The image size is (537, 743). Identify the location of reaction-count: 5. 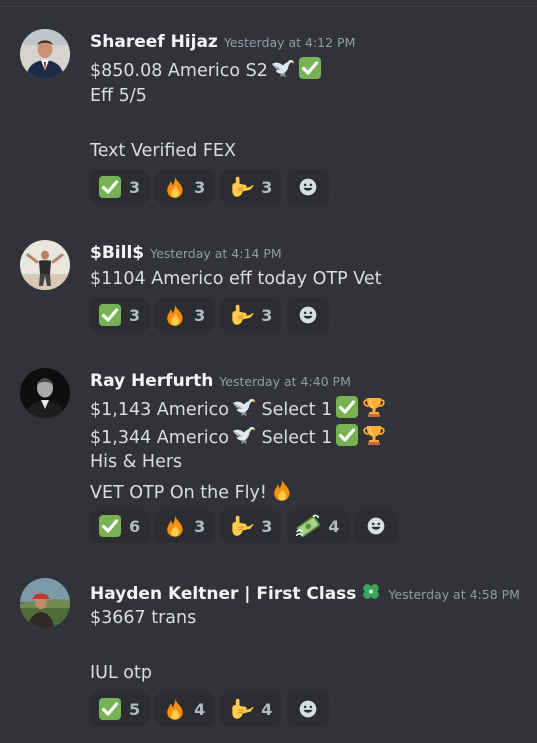
(135, 709).